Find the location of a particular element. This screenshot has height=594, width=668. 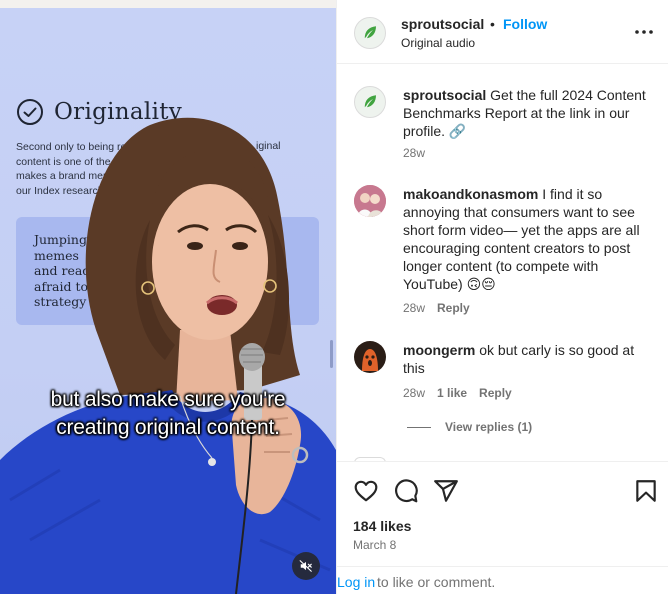

share-icon is located at coordinates (446, 491).